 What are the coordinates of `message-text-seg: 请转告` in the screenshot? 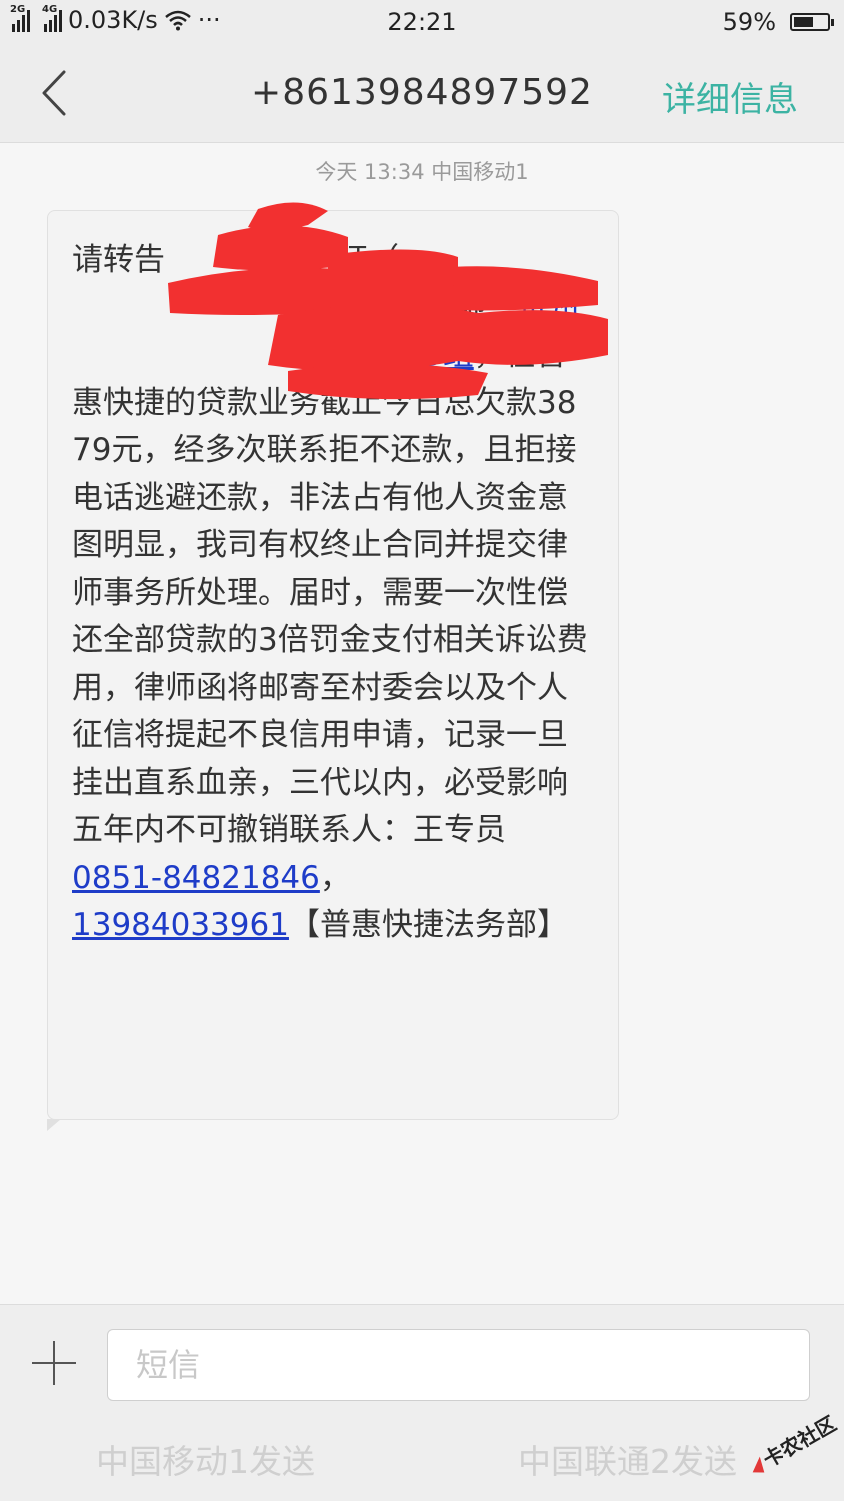 It's located at (118, 260).